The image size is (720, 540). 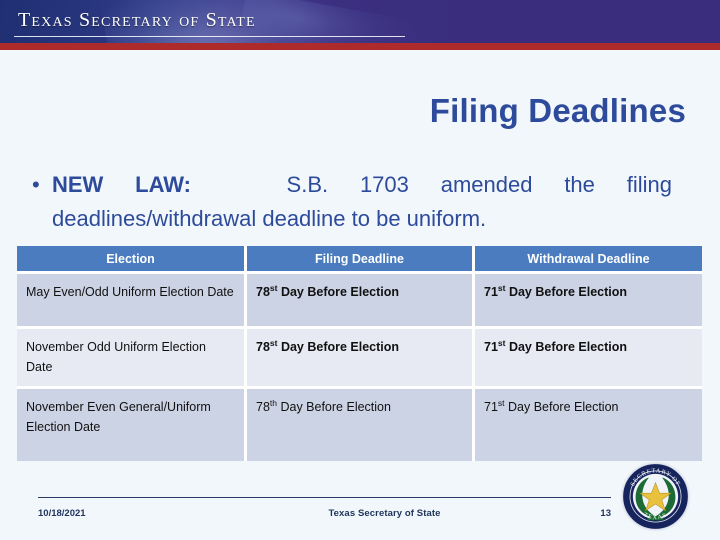 I want to click on bullet-line-1-rest: S.B. 1703 amended the filing, so click(x=479, y=184).